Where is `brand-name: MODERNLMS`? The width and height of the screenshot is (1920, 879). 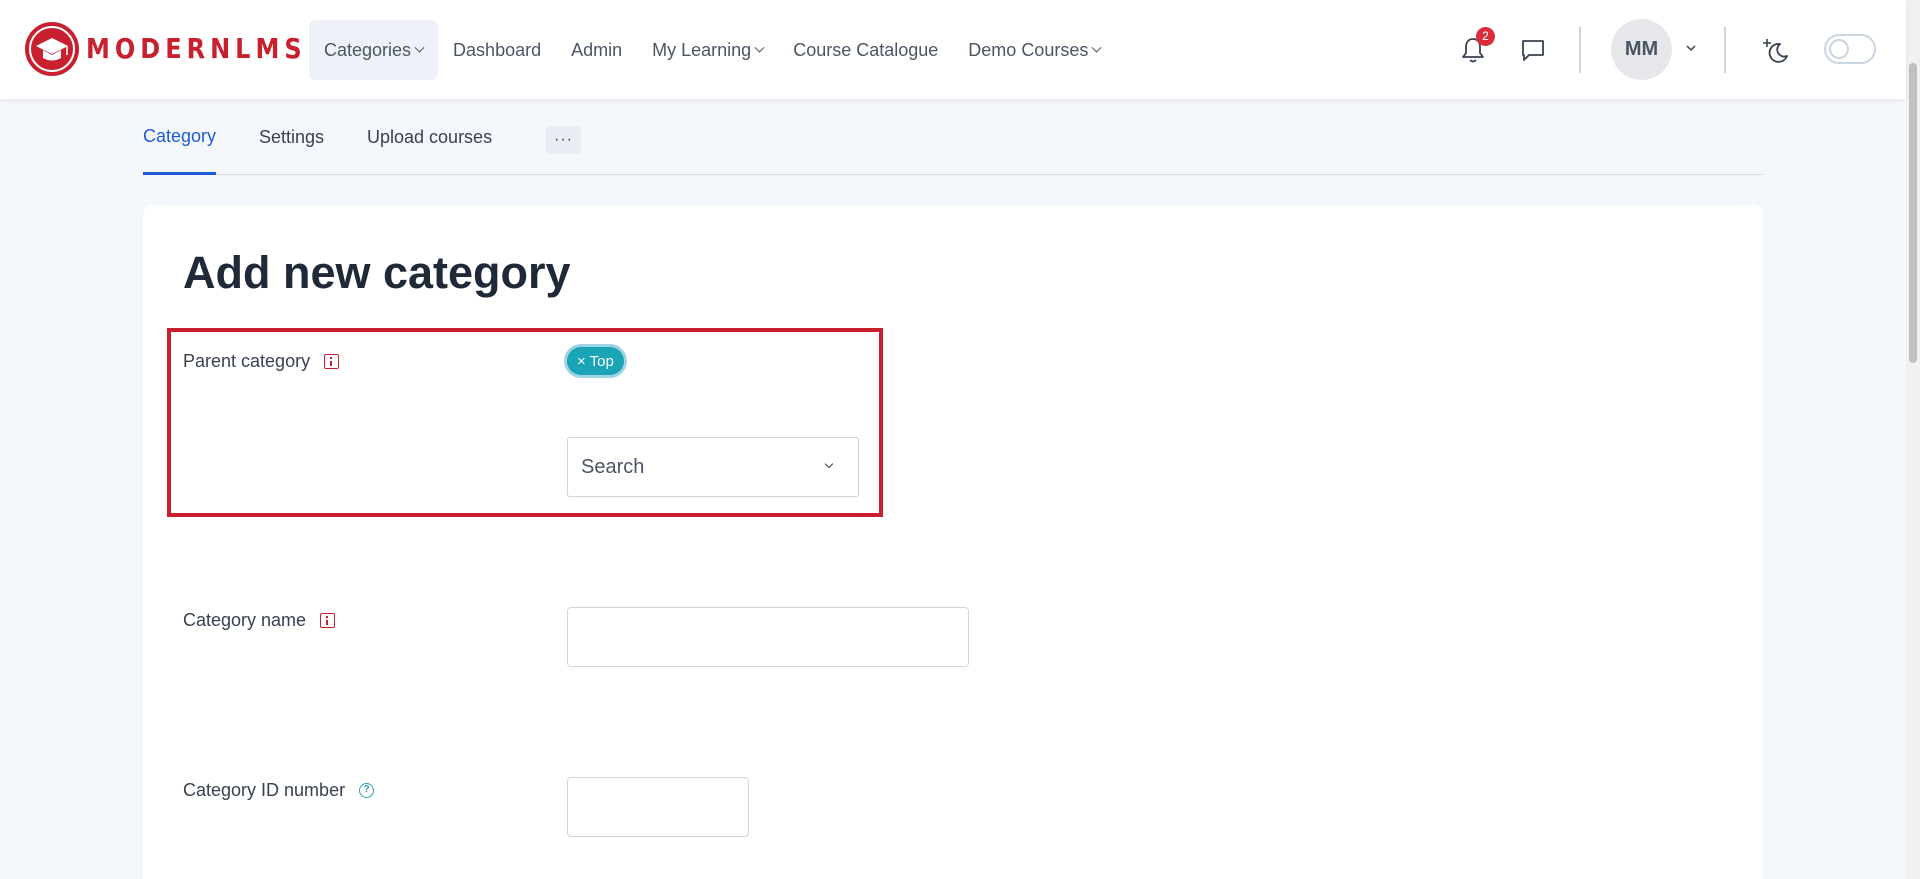
brand-name: MODERNLMS is located at coordinates (196, 49).